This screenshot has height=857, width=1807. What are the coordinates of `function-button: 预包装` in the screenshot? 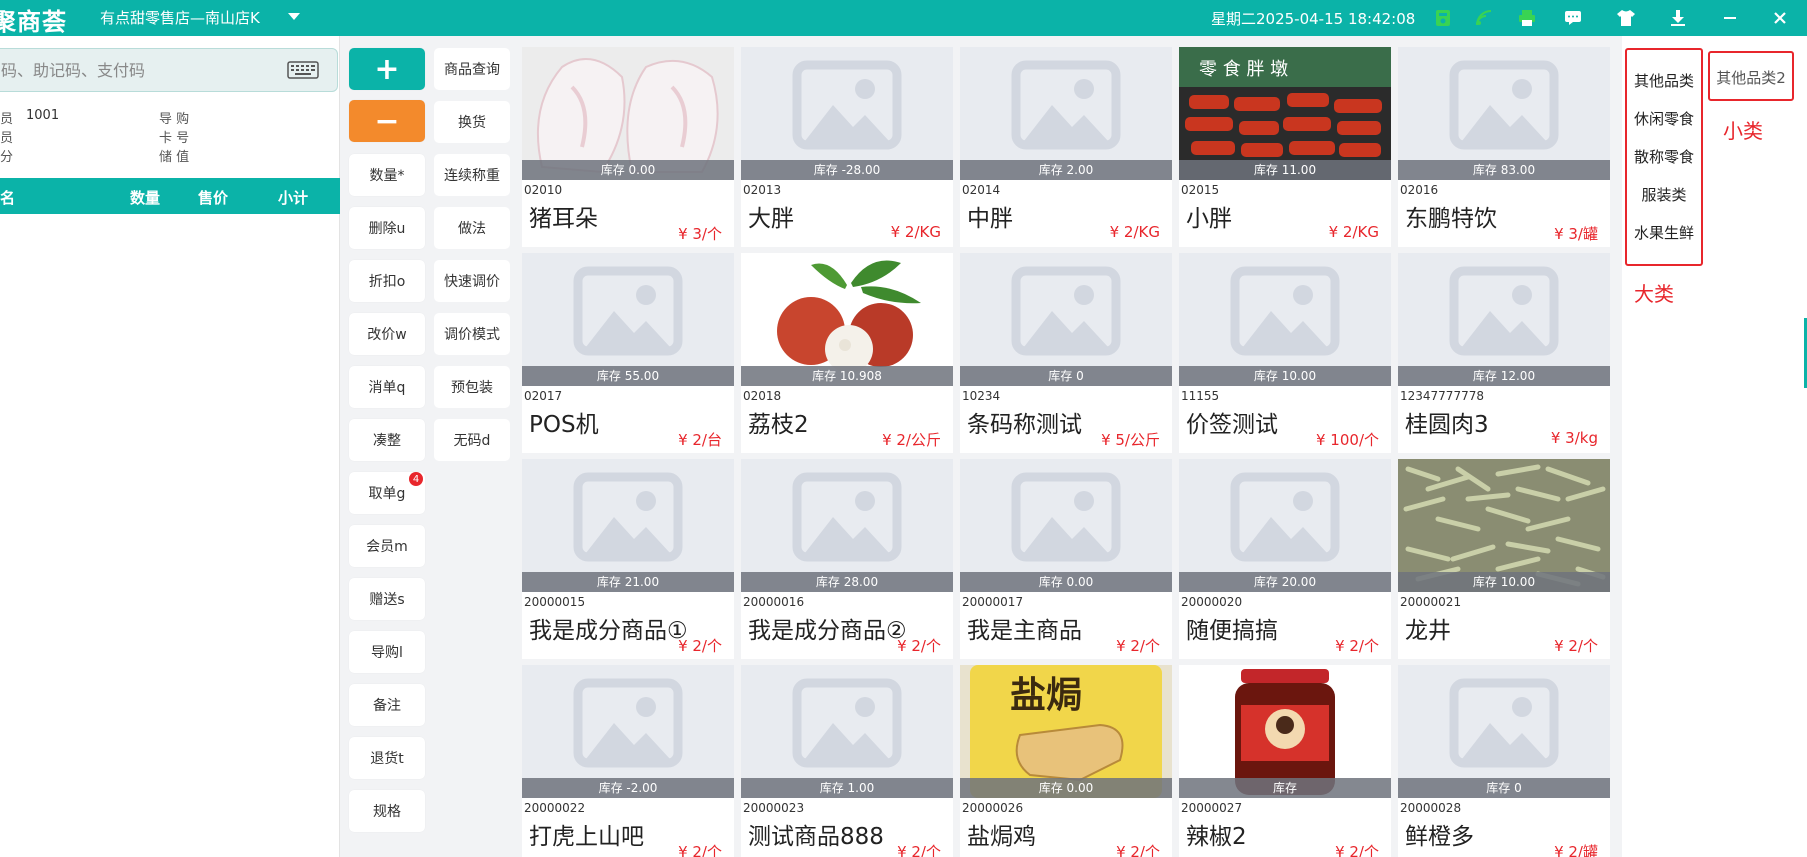 It's located at (472, 387).